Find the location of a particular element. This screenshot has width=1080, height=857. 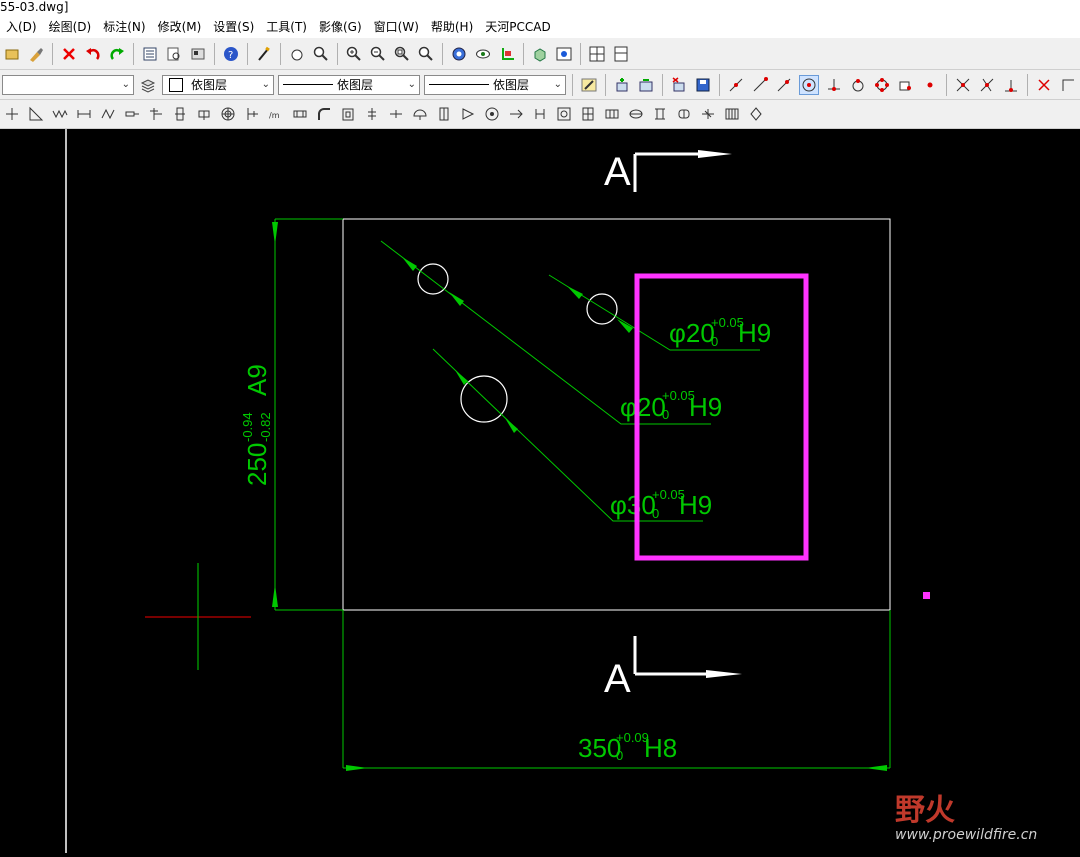

snap-intersection-icon is located at coordinates (784, 85).